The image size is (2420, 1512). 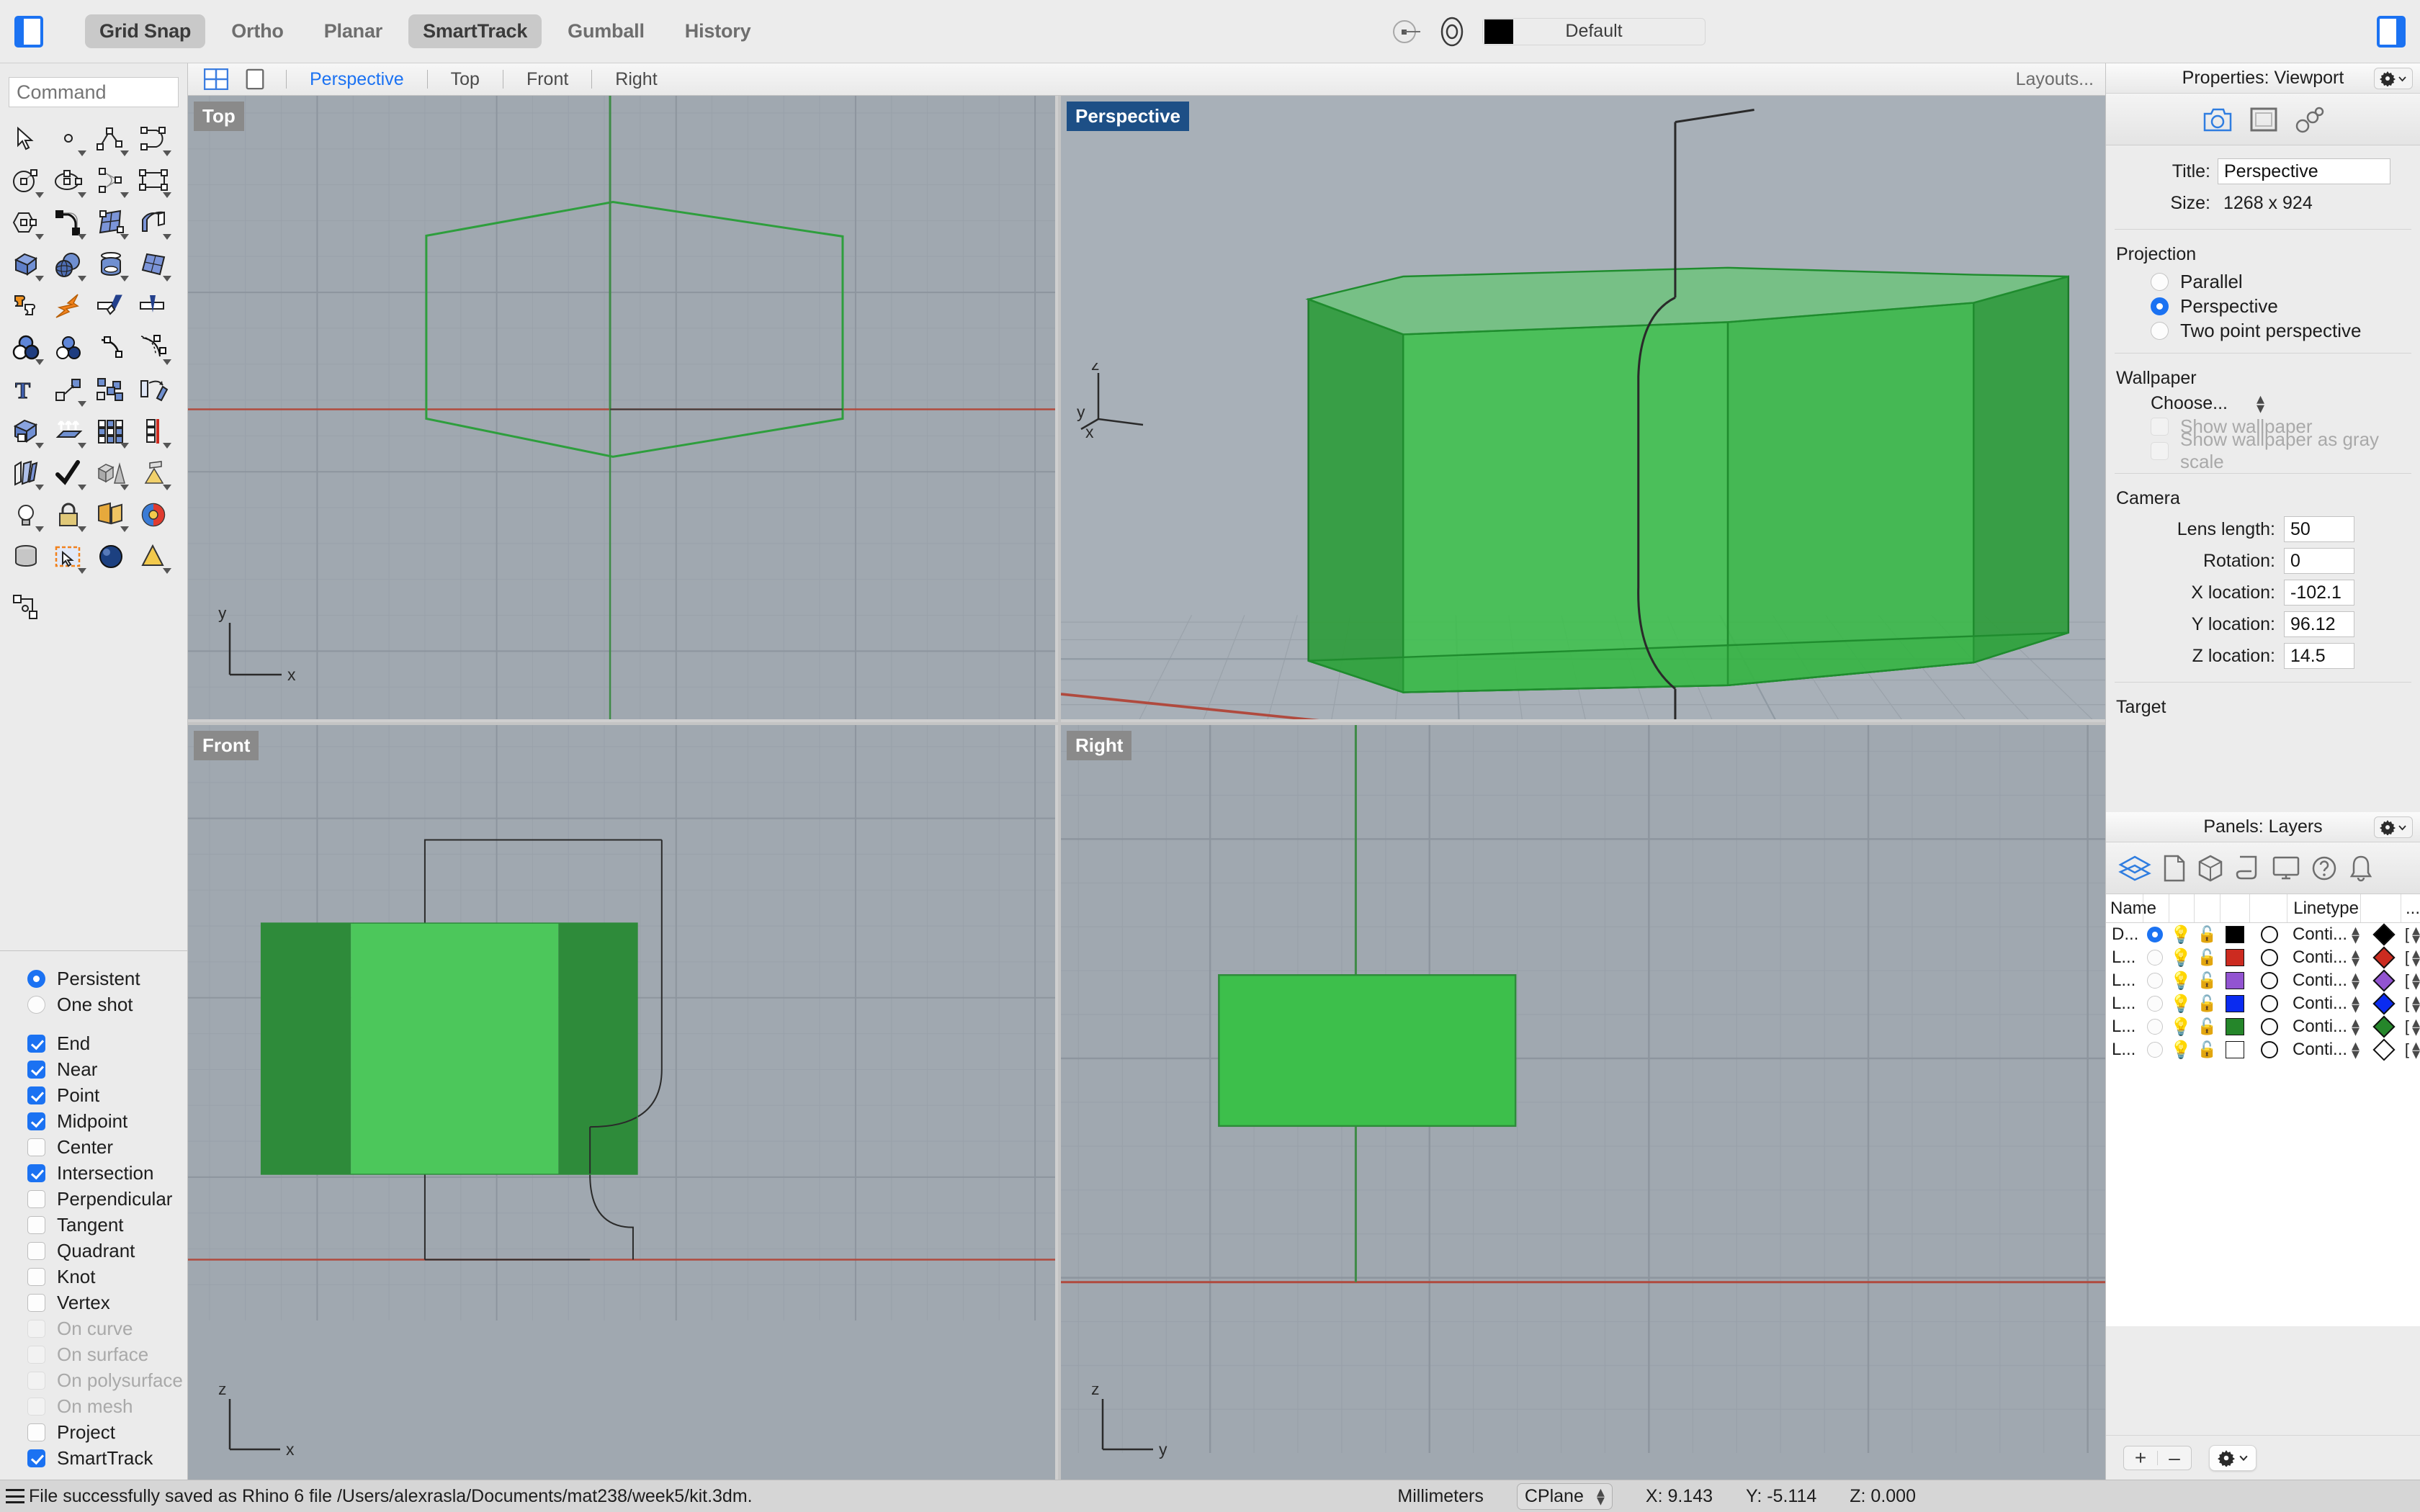 What do you see at coordinates (153, 473) in the screenshot?
I see `render-icon` at bounding box center [153, 473].